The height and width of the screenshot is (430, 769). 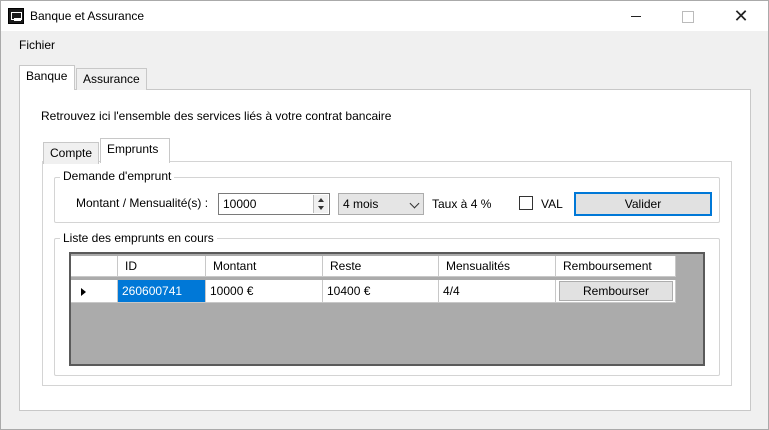 I want to click on menu-bar: Fichier, so click(x=384, y=45).